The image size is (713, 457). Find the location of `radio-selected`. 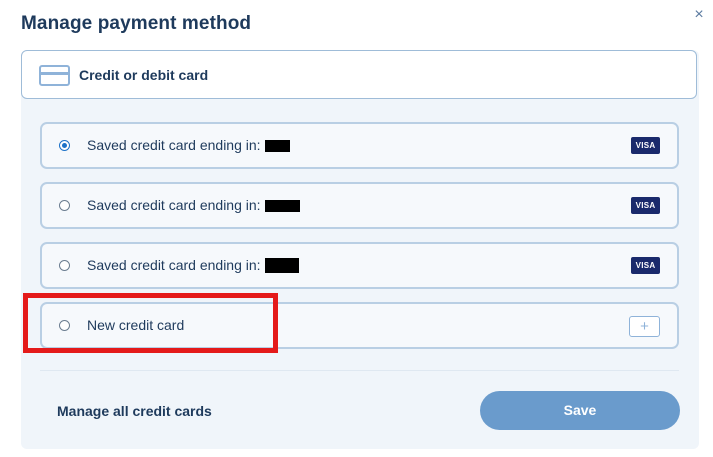

radio-selected is located at coordinates (64, 145).